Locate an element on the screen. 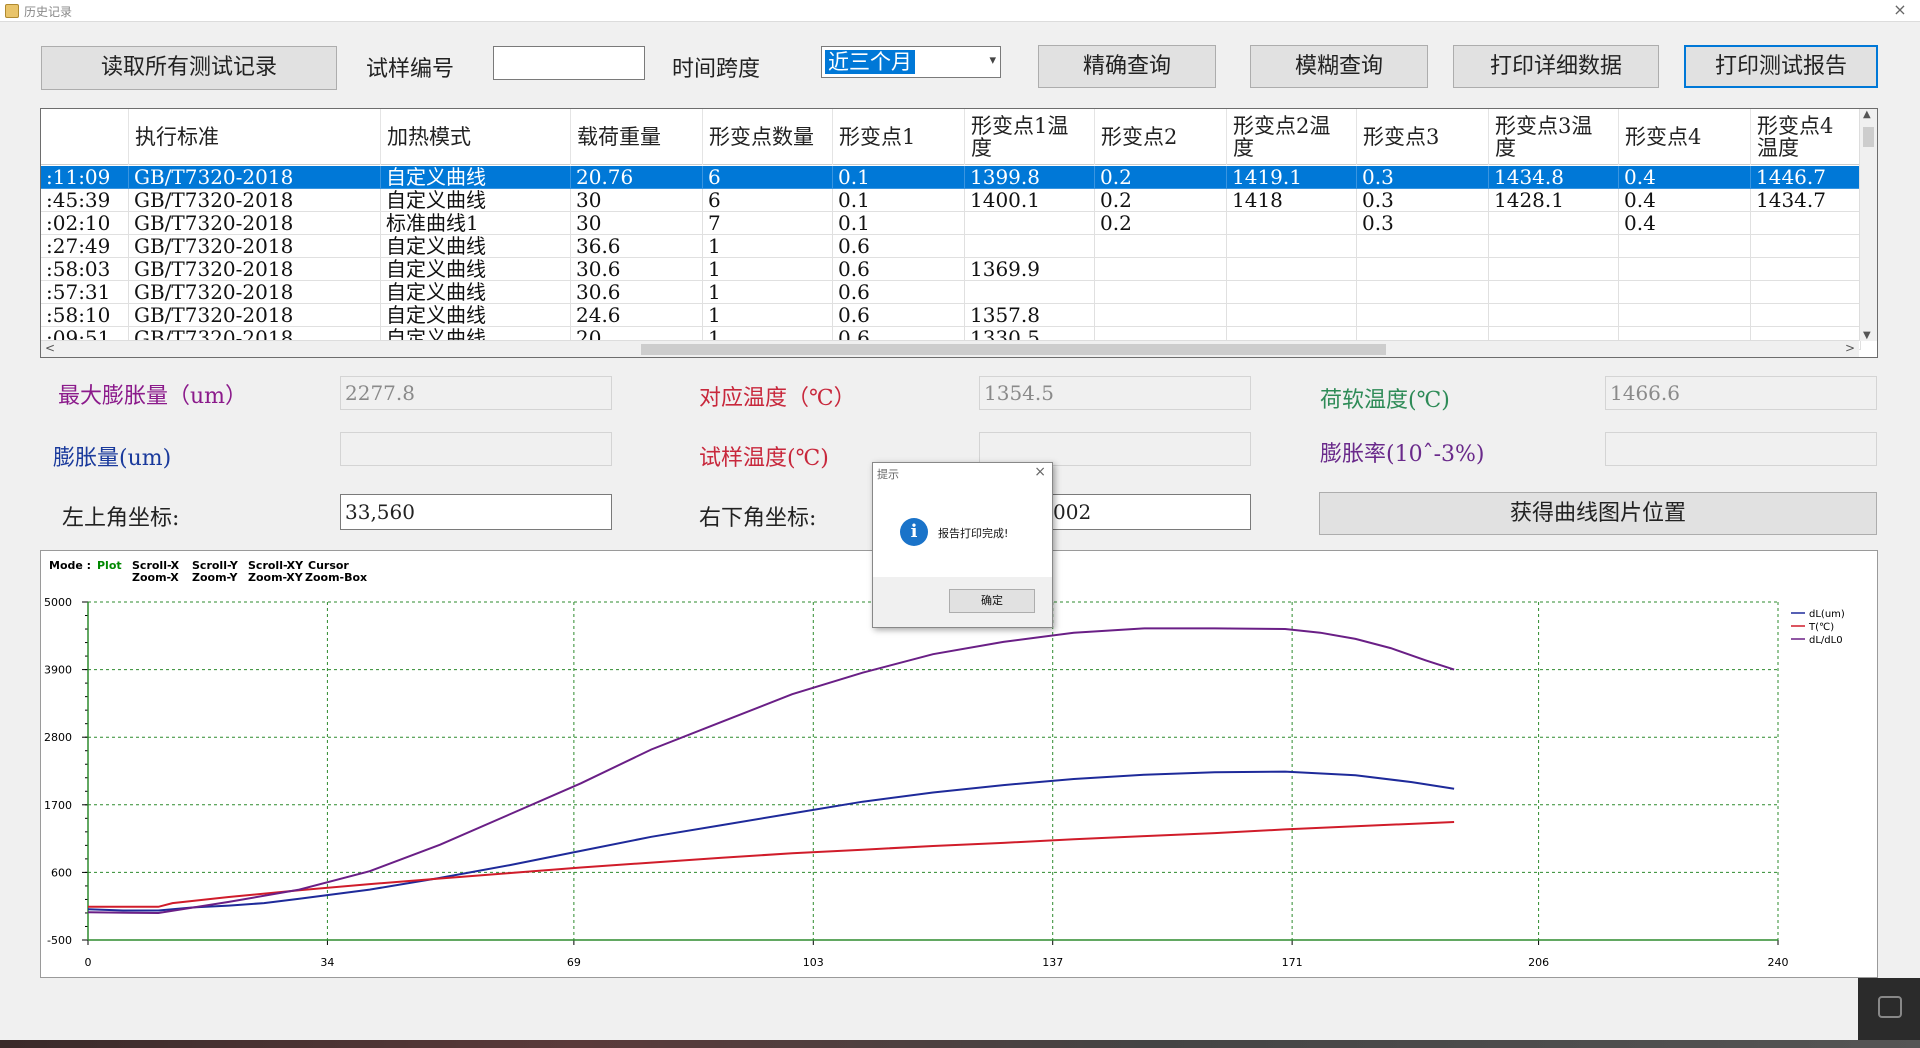  legend-label: dL/dL0 is located at coordinates (1826, 640).